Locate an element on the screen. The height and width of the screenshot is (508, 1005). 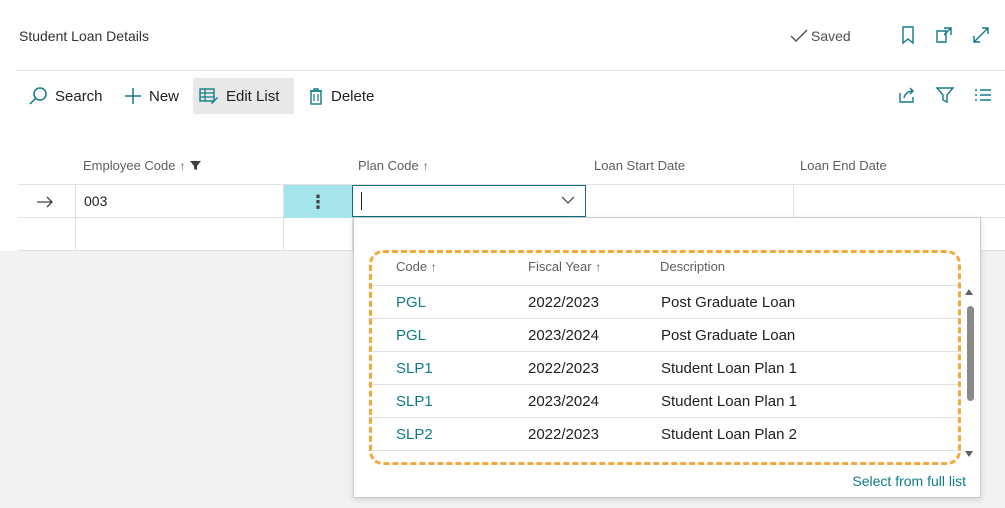
lookup-header-code: Code ↑ is located at coordinates (416, 266).